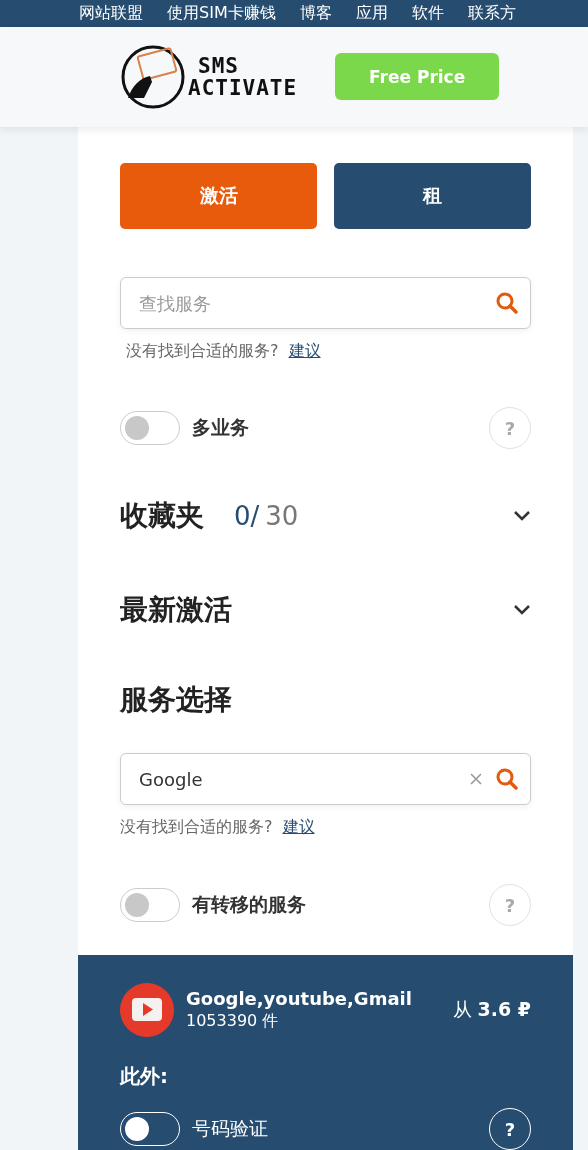  I want to click on number-count: 1053390 件, so click(233, 1021).